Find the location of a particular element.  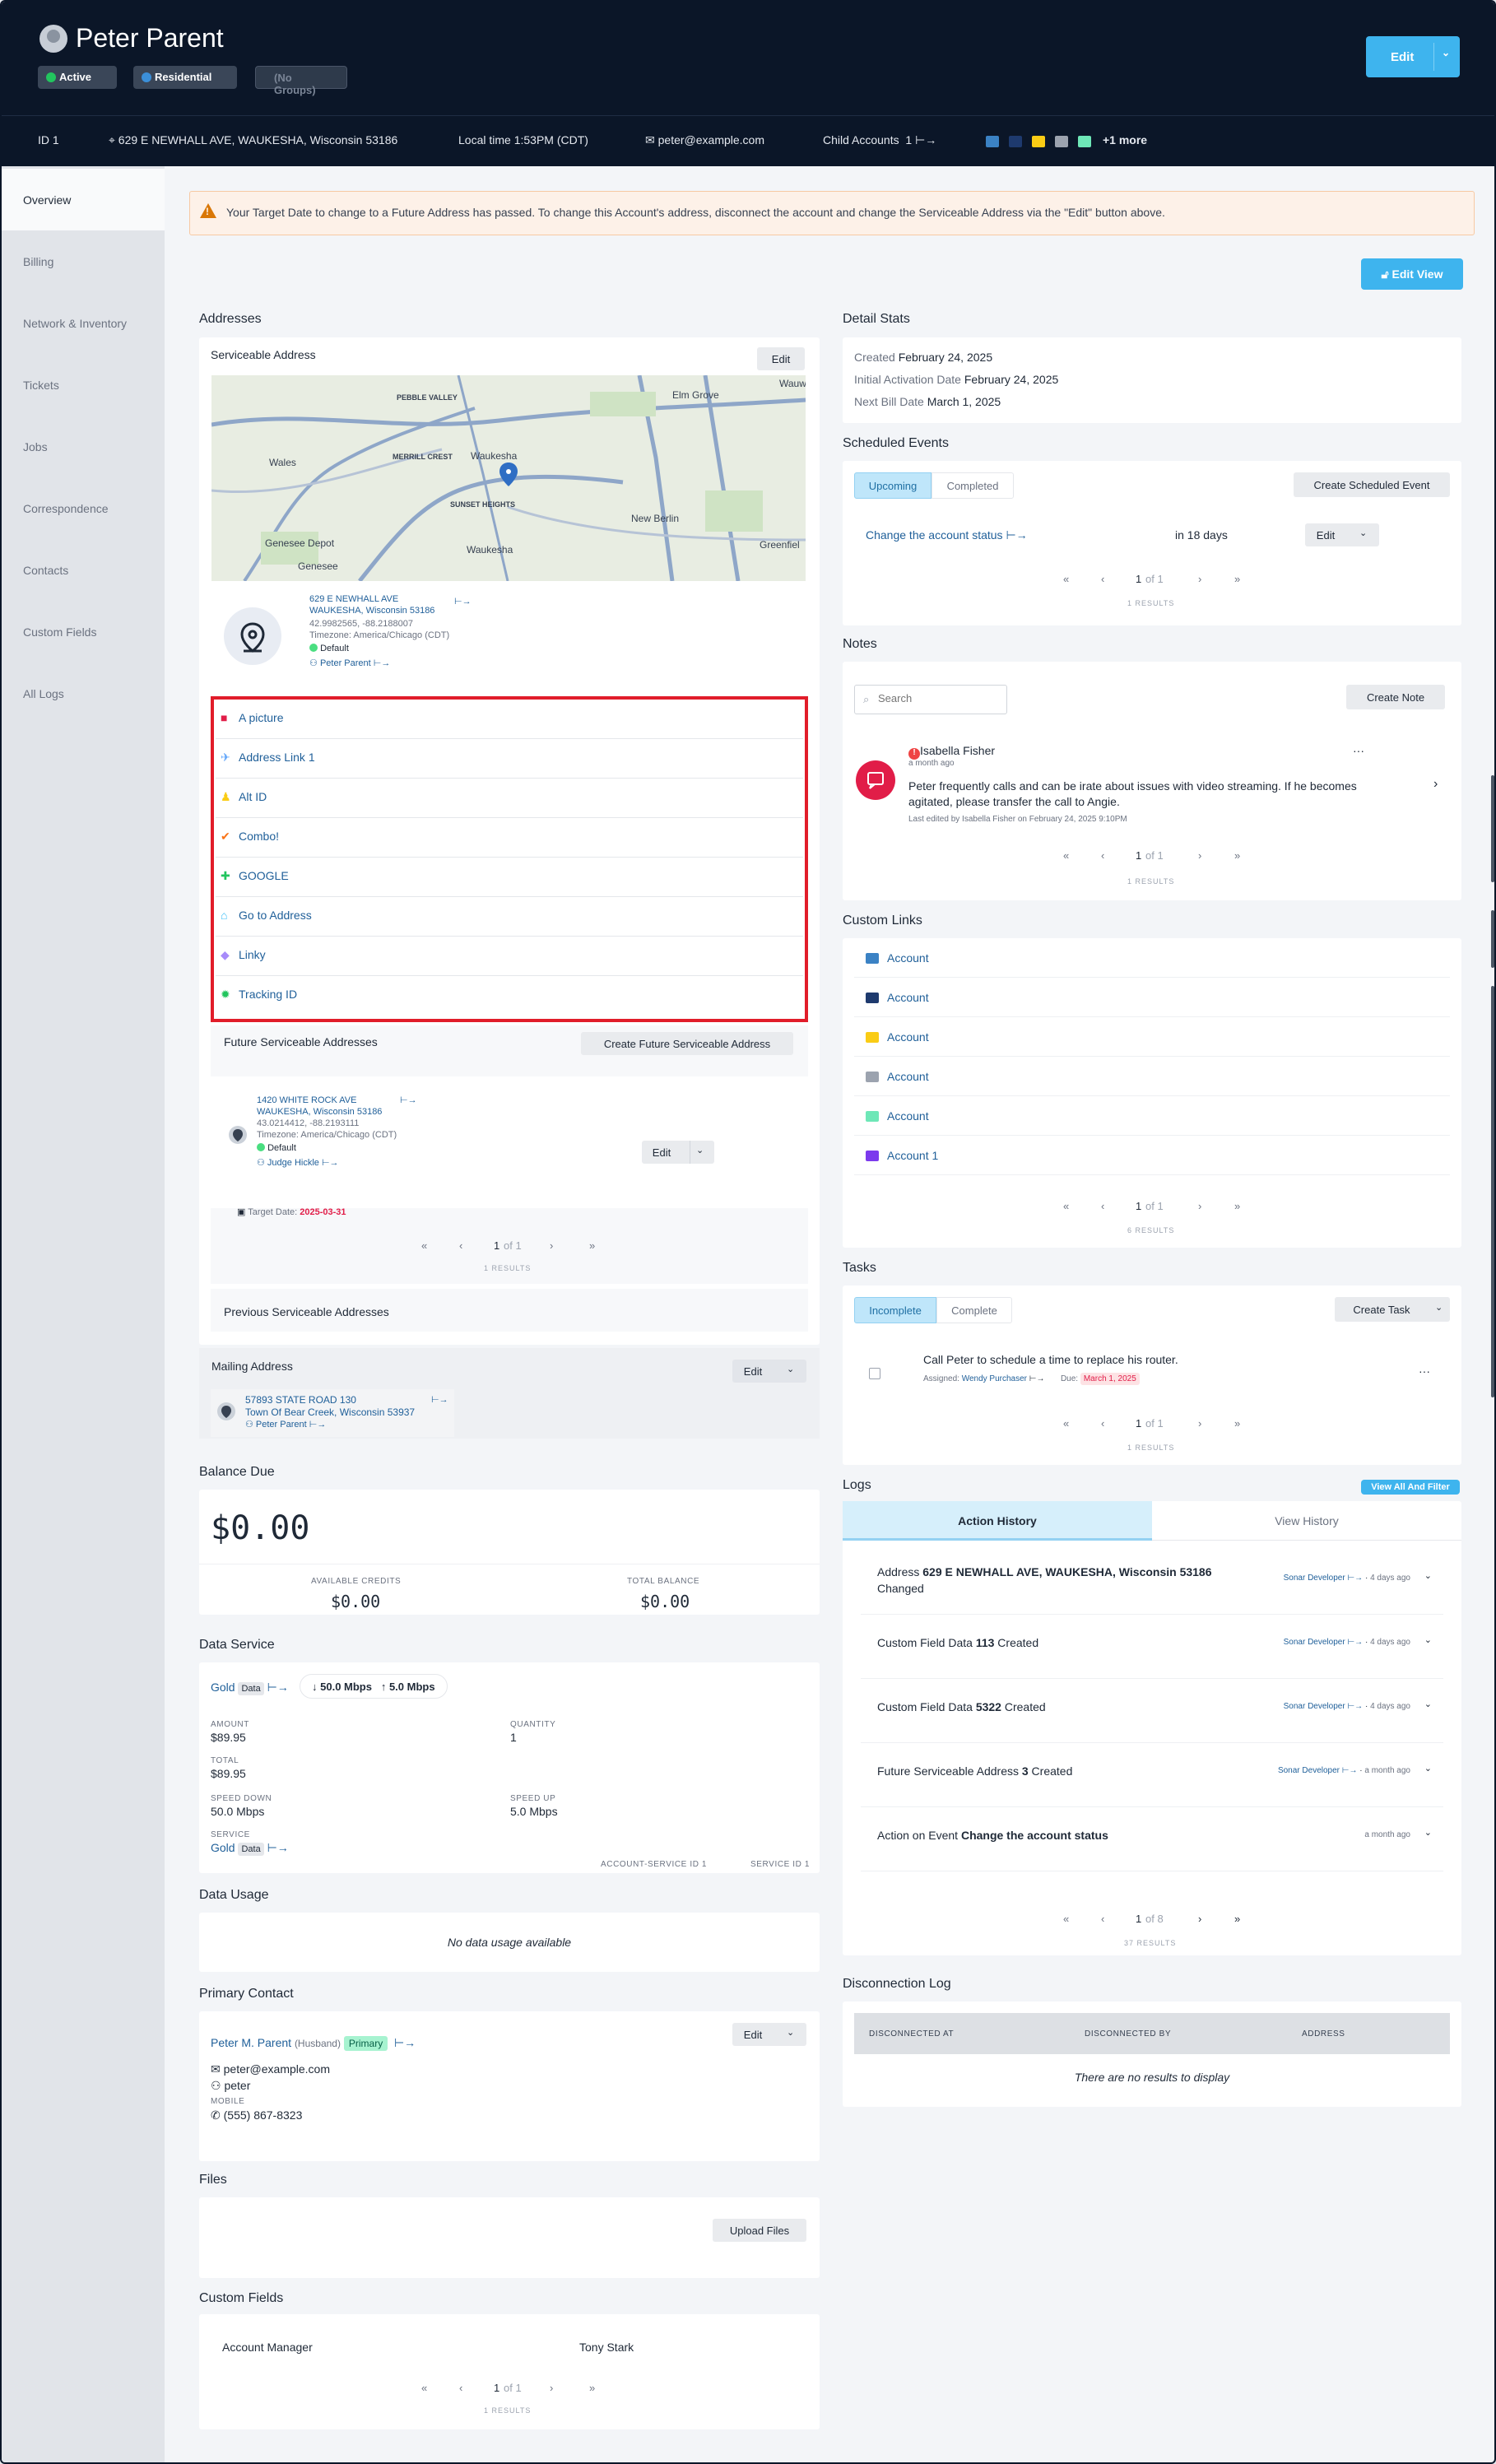

edit-mailing-button: Edit ⌄ is located at coordinates (769, 1371).